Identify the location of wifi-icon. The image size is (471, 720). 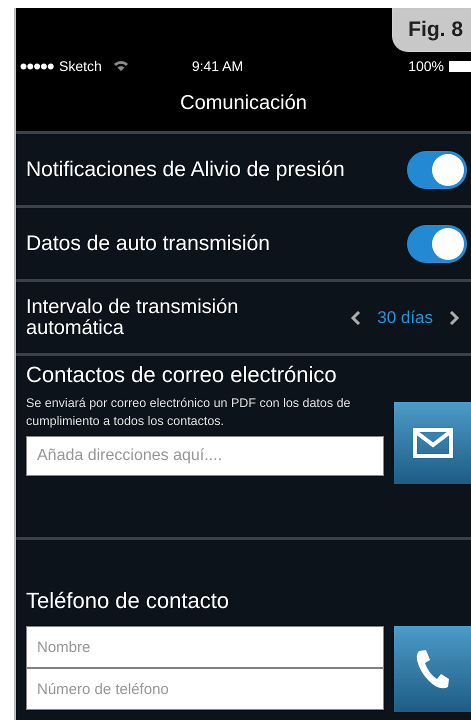
(120, 66).